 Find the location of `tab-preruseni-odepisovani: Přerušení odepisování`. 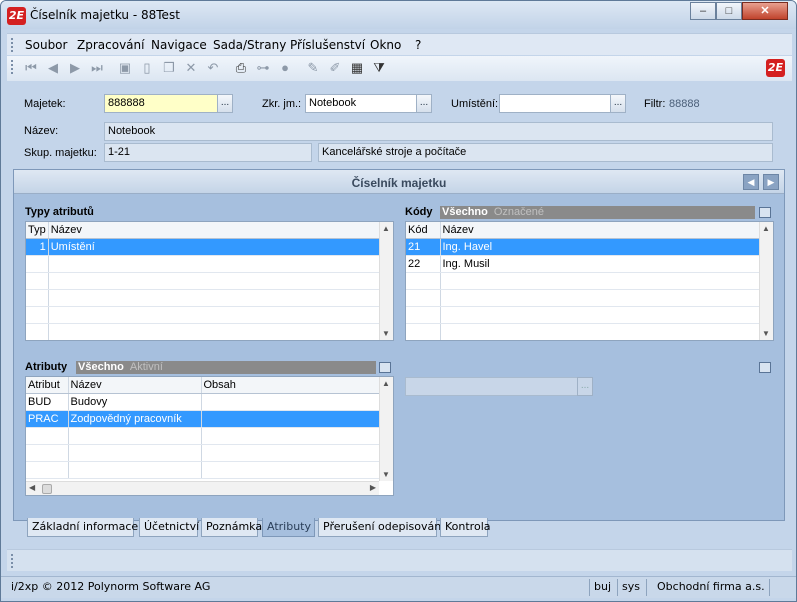

tab-preruseni-odepisovani: Přerušení odepisování is located at coordinates (381, 527).